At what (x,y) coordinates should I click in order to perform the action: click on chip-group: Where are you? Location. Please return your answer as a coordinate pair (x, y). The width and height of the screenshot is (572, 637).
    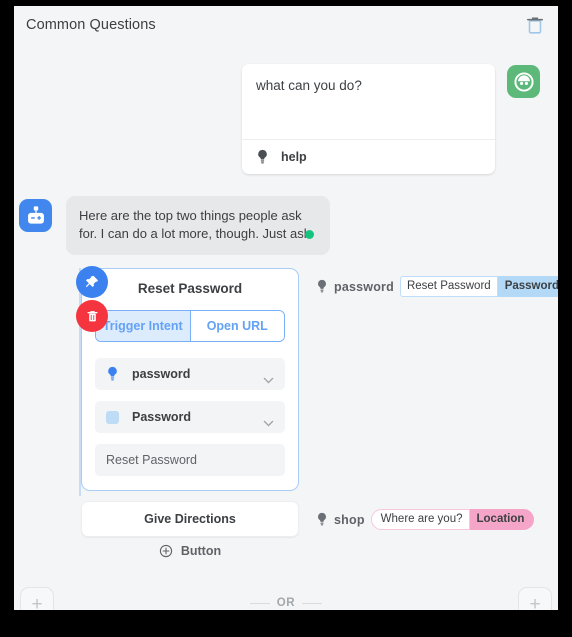
    Looking at the image, I should click on (452, 519).